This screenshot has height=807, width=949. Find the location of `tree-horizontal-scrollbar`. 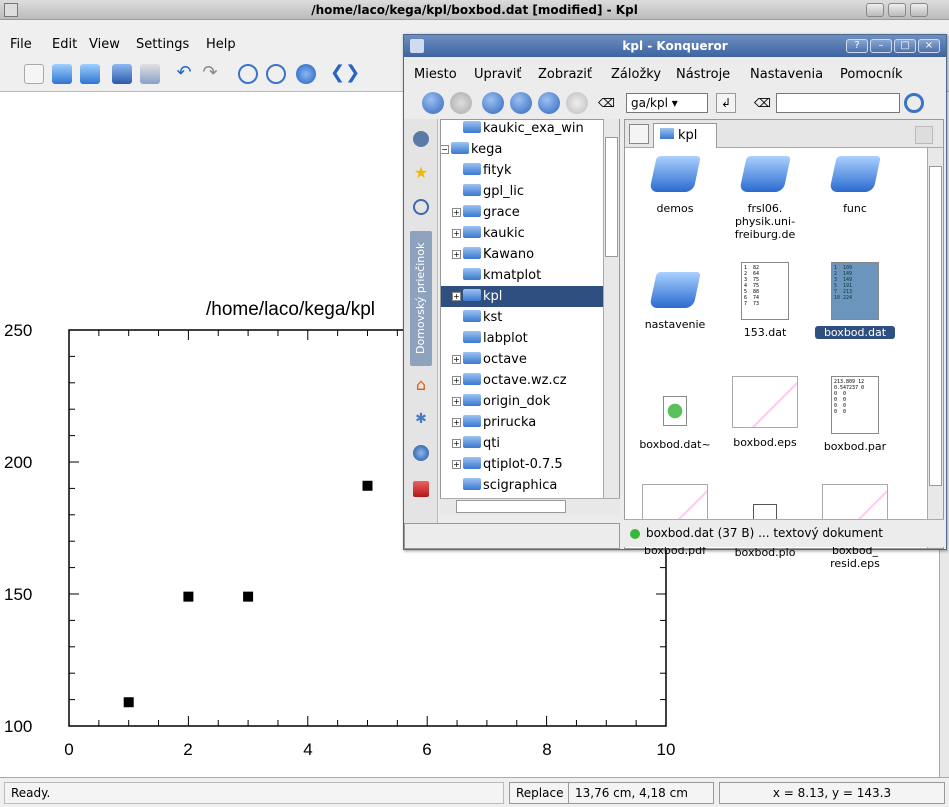

tree-horizontal-scrollbar is located at coordinates (530, 506).